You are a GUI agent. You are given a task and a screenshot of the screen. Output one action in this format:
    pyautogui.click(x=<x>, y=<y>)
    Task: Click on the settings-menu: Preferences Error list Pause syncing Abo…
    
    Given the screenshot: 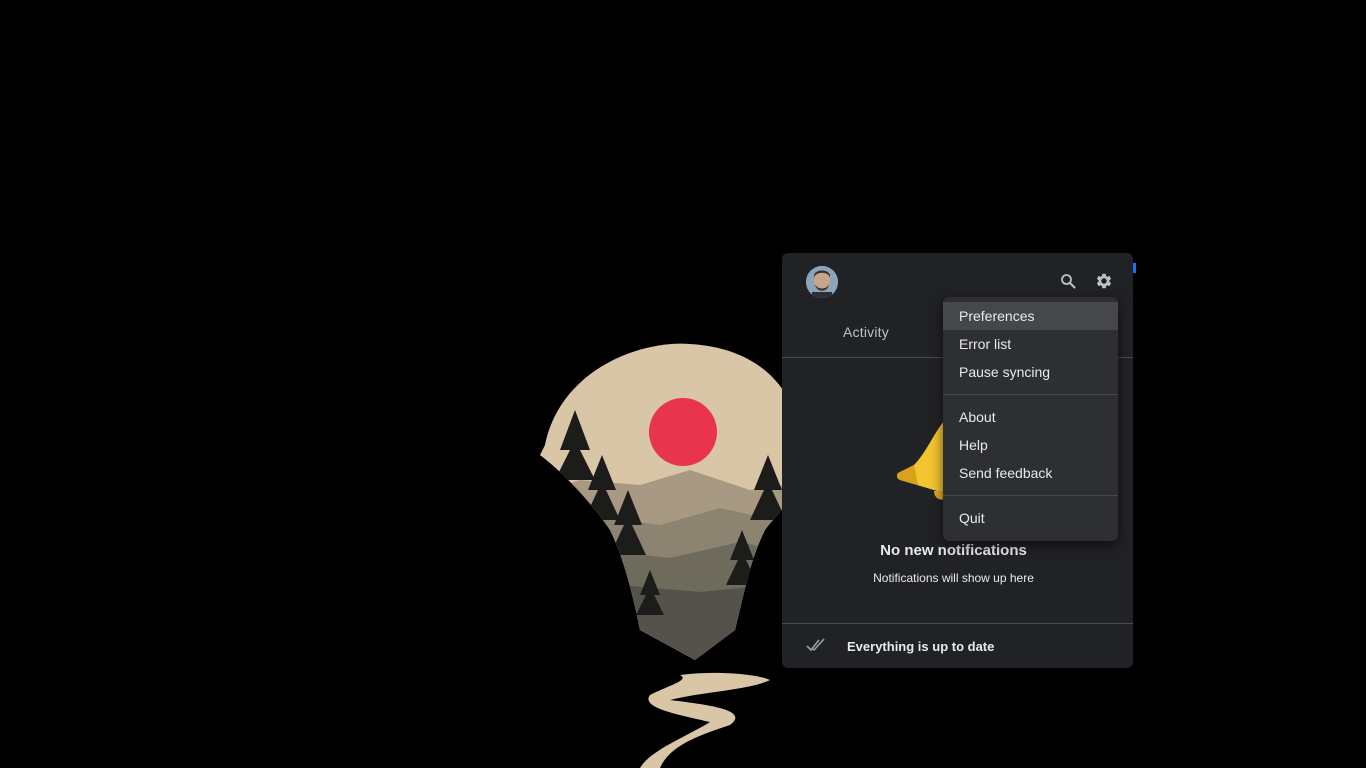 What is the action you would take?
    pyautogui.click(x=1030, y=419)
    